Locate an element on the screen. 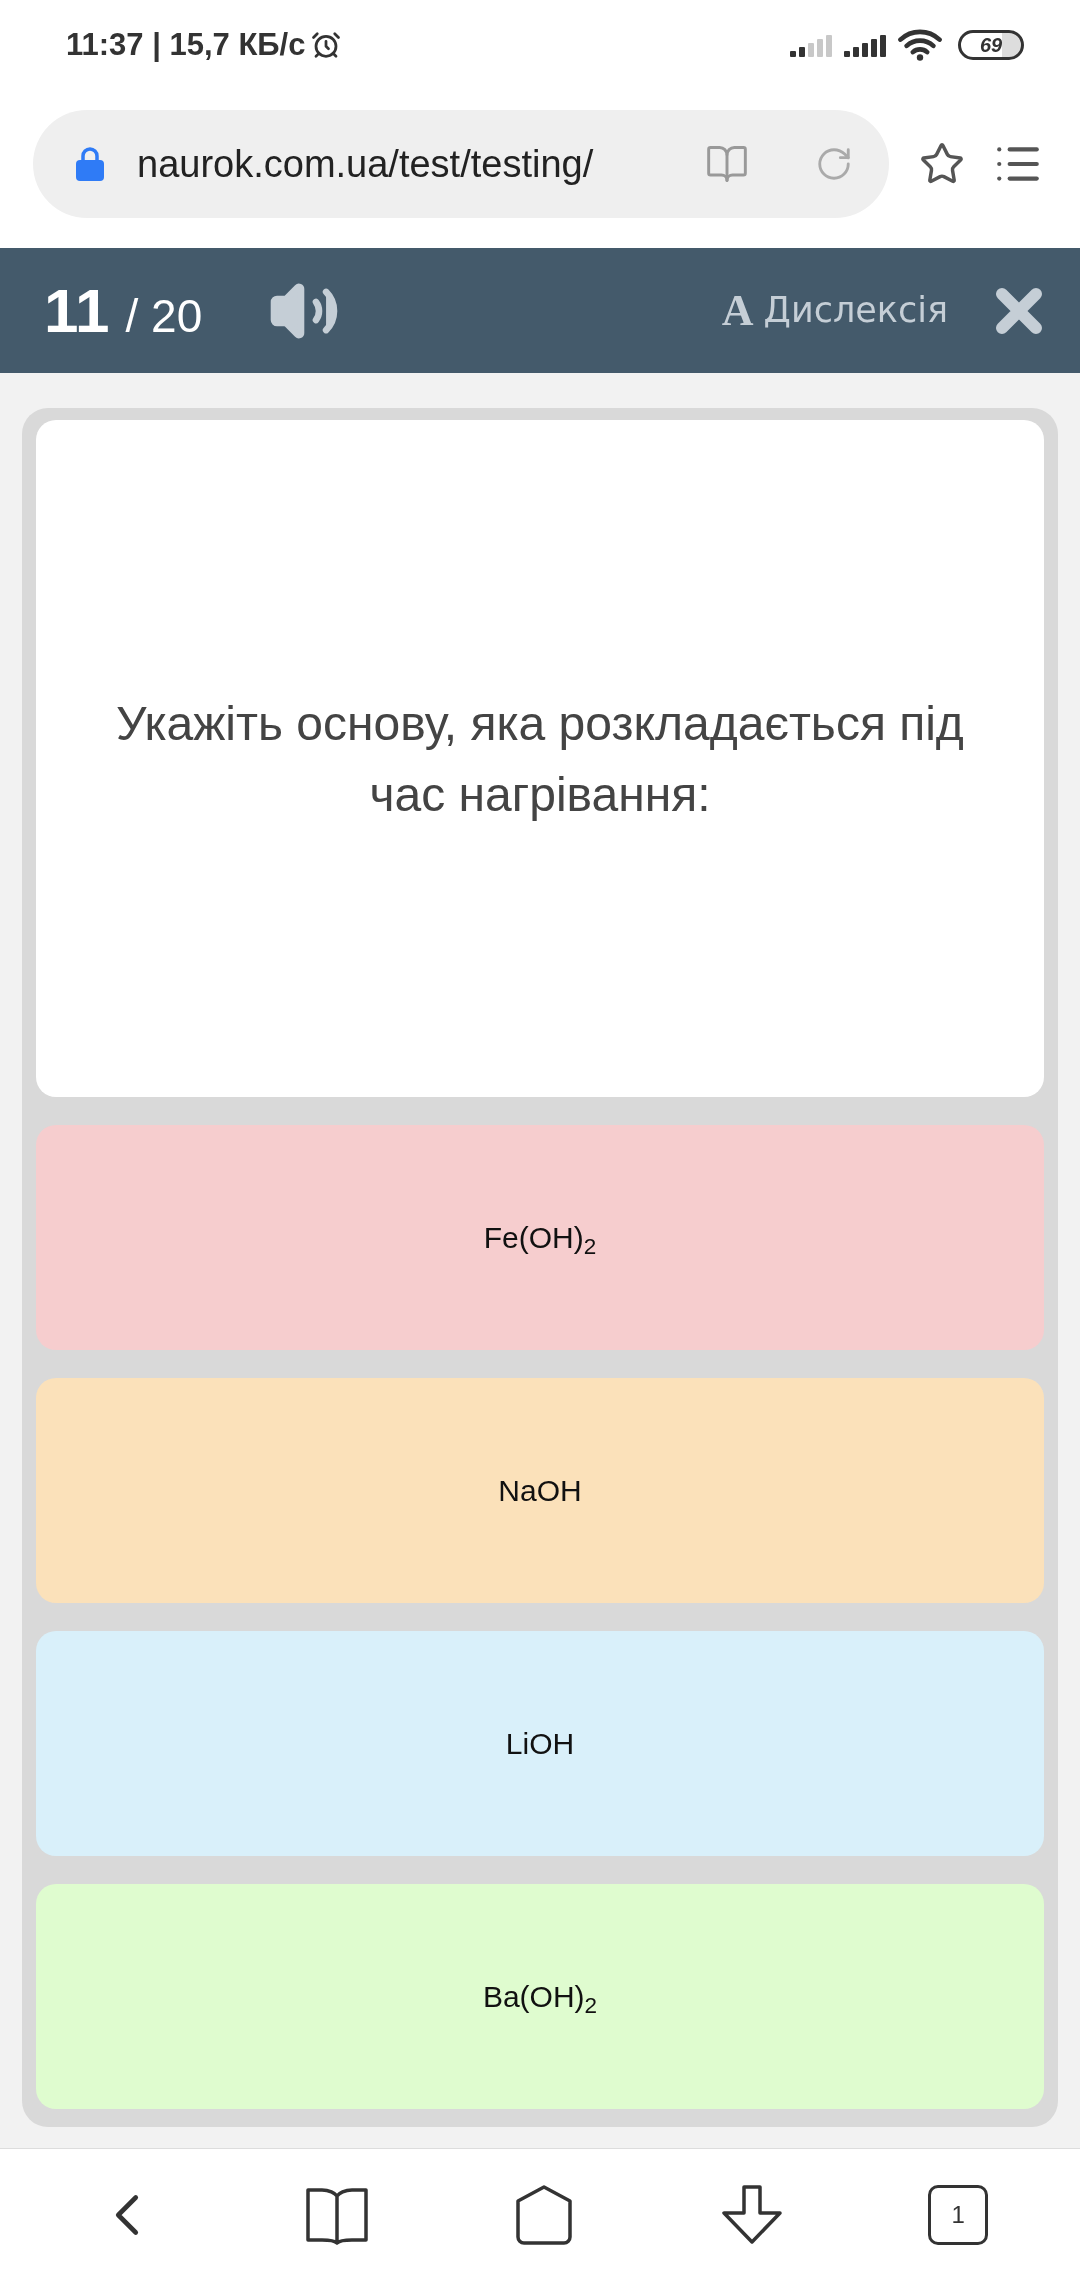  status-time: 11:37 | 15,7 КБ/с is located at coordinates (186, 44).